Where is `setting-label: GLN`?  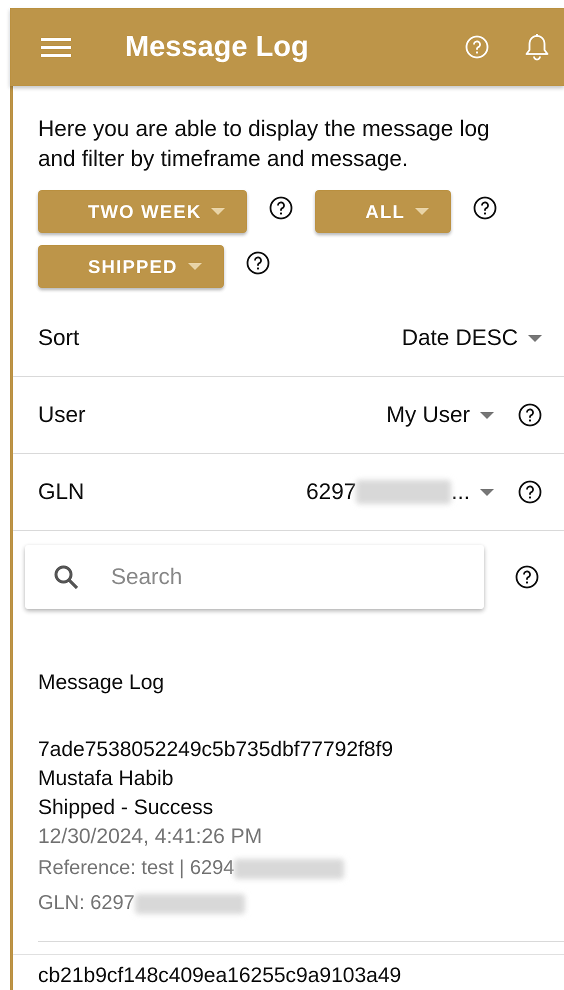 setting-label: GLN is located at coordinates (61, 492).